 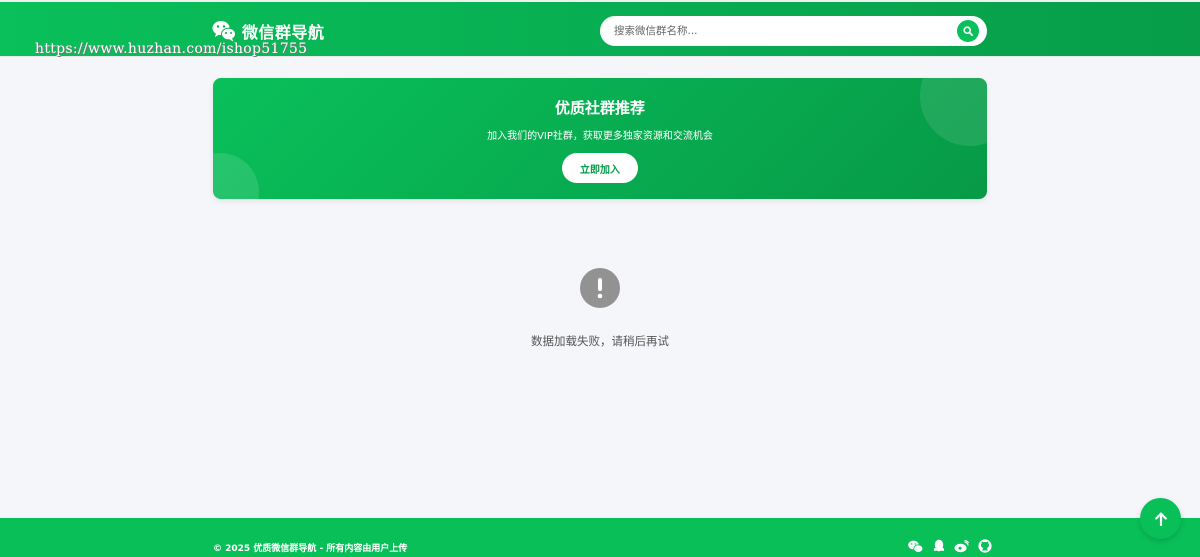 I want to click on back-to-top-button, so click(x=1160, y=518).